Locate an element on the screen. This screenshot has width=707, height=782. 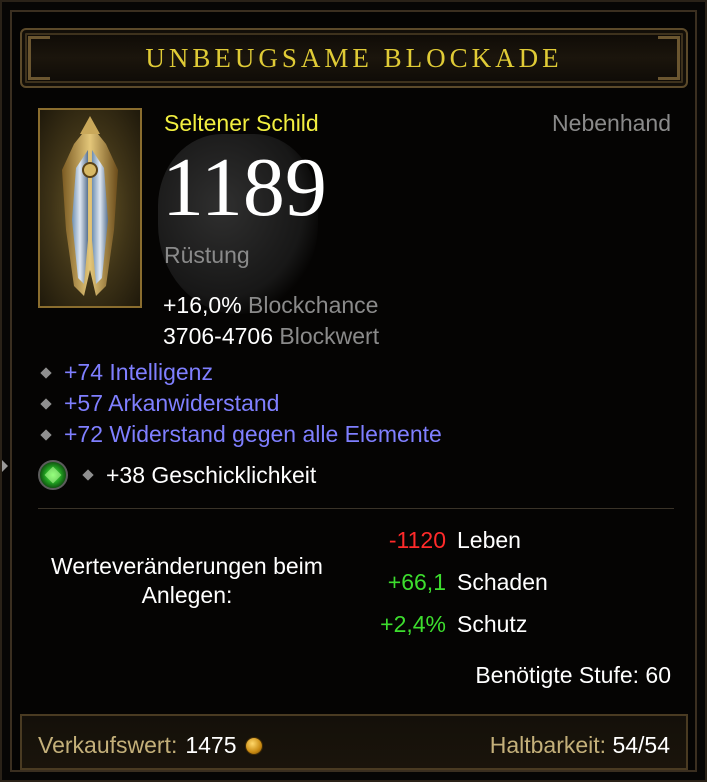
affix-line: +57 Arkanwiderstand is located at coordinates (158, 403).